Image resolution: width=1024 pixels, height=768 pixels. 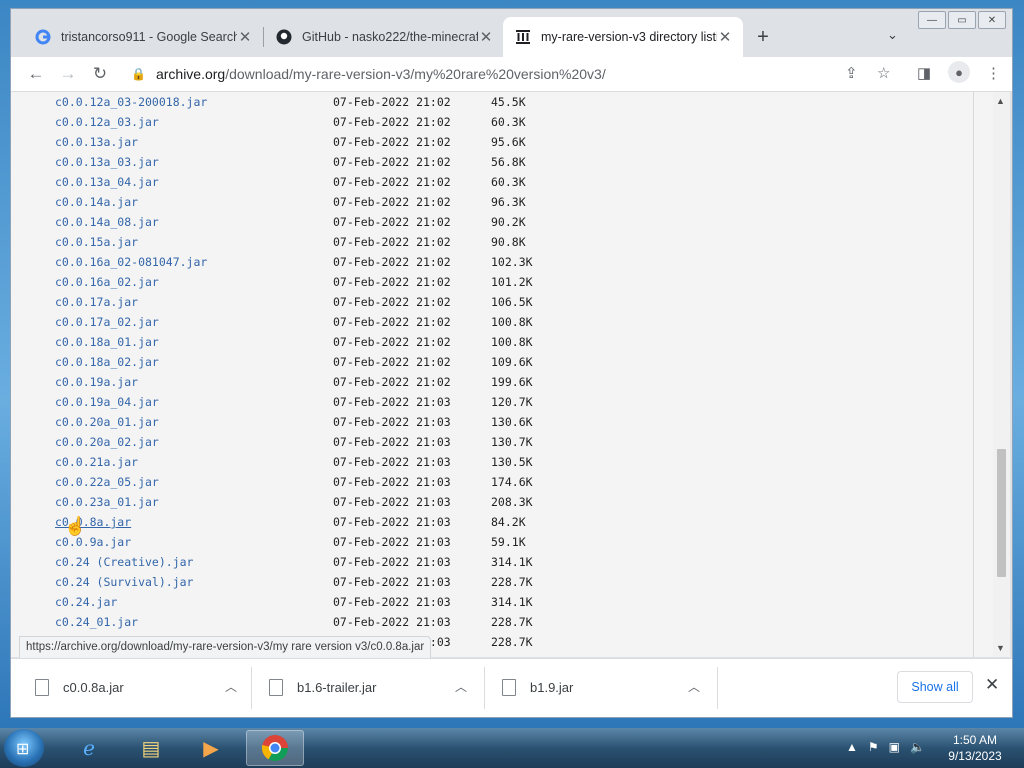 What do you see at coordinates (512, 442) in the screenshot?
I see `file-size: 130.7K` at bounding box center [512, 442].